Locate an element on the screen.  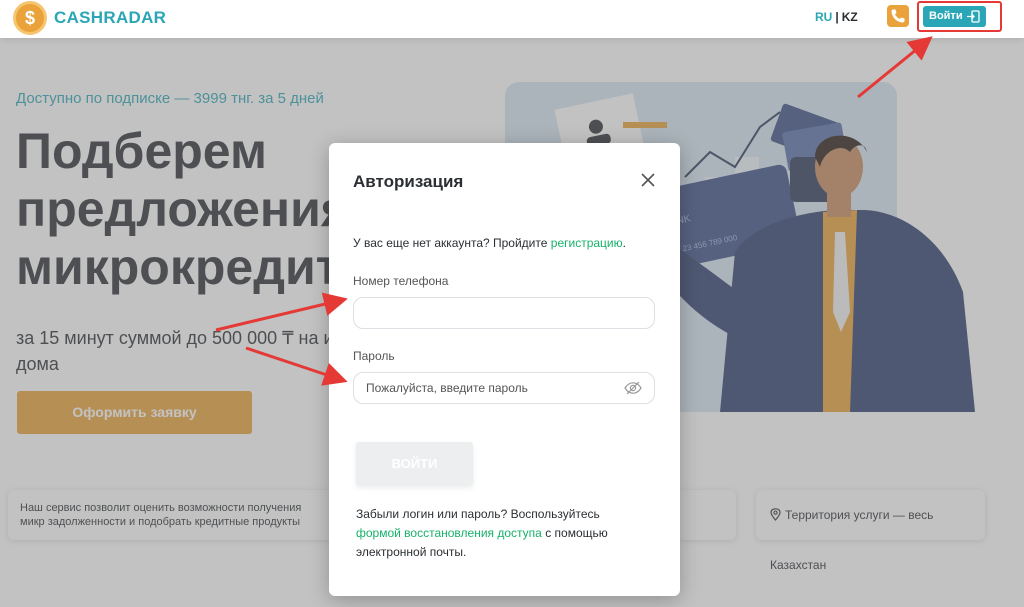
recovery-link: формой восстановления доступа is located at coordinates (449, 533).